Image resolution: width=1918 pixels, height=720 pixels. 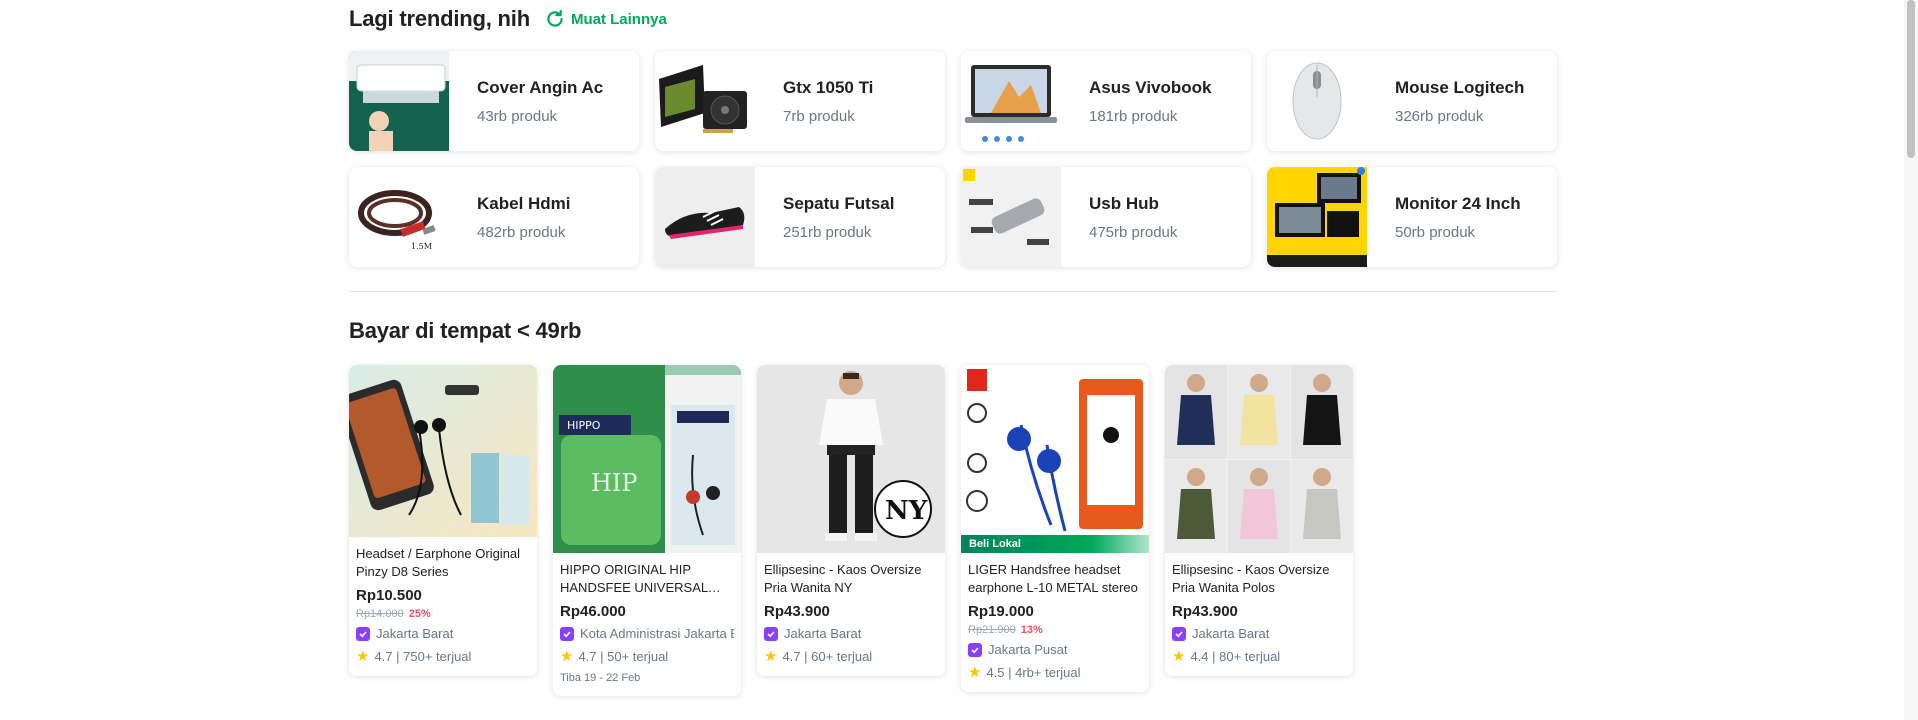 I want to click on section-divider, so click(x=953, y=291).